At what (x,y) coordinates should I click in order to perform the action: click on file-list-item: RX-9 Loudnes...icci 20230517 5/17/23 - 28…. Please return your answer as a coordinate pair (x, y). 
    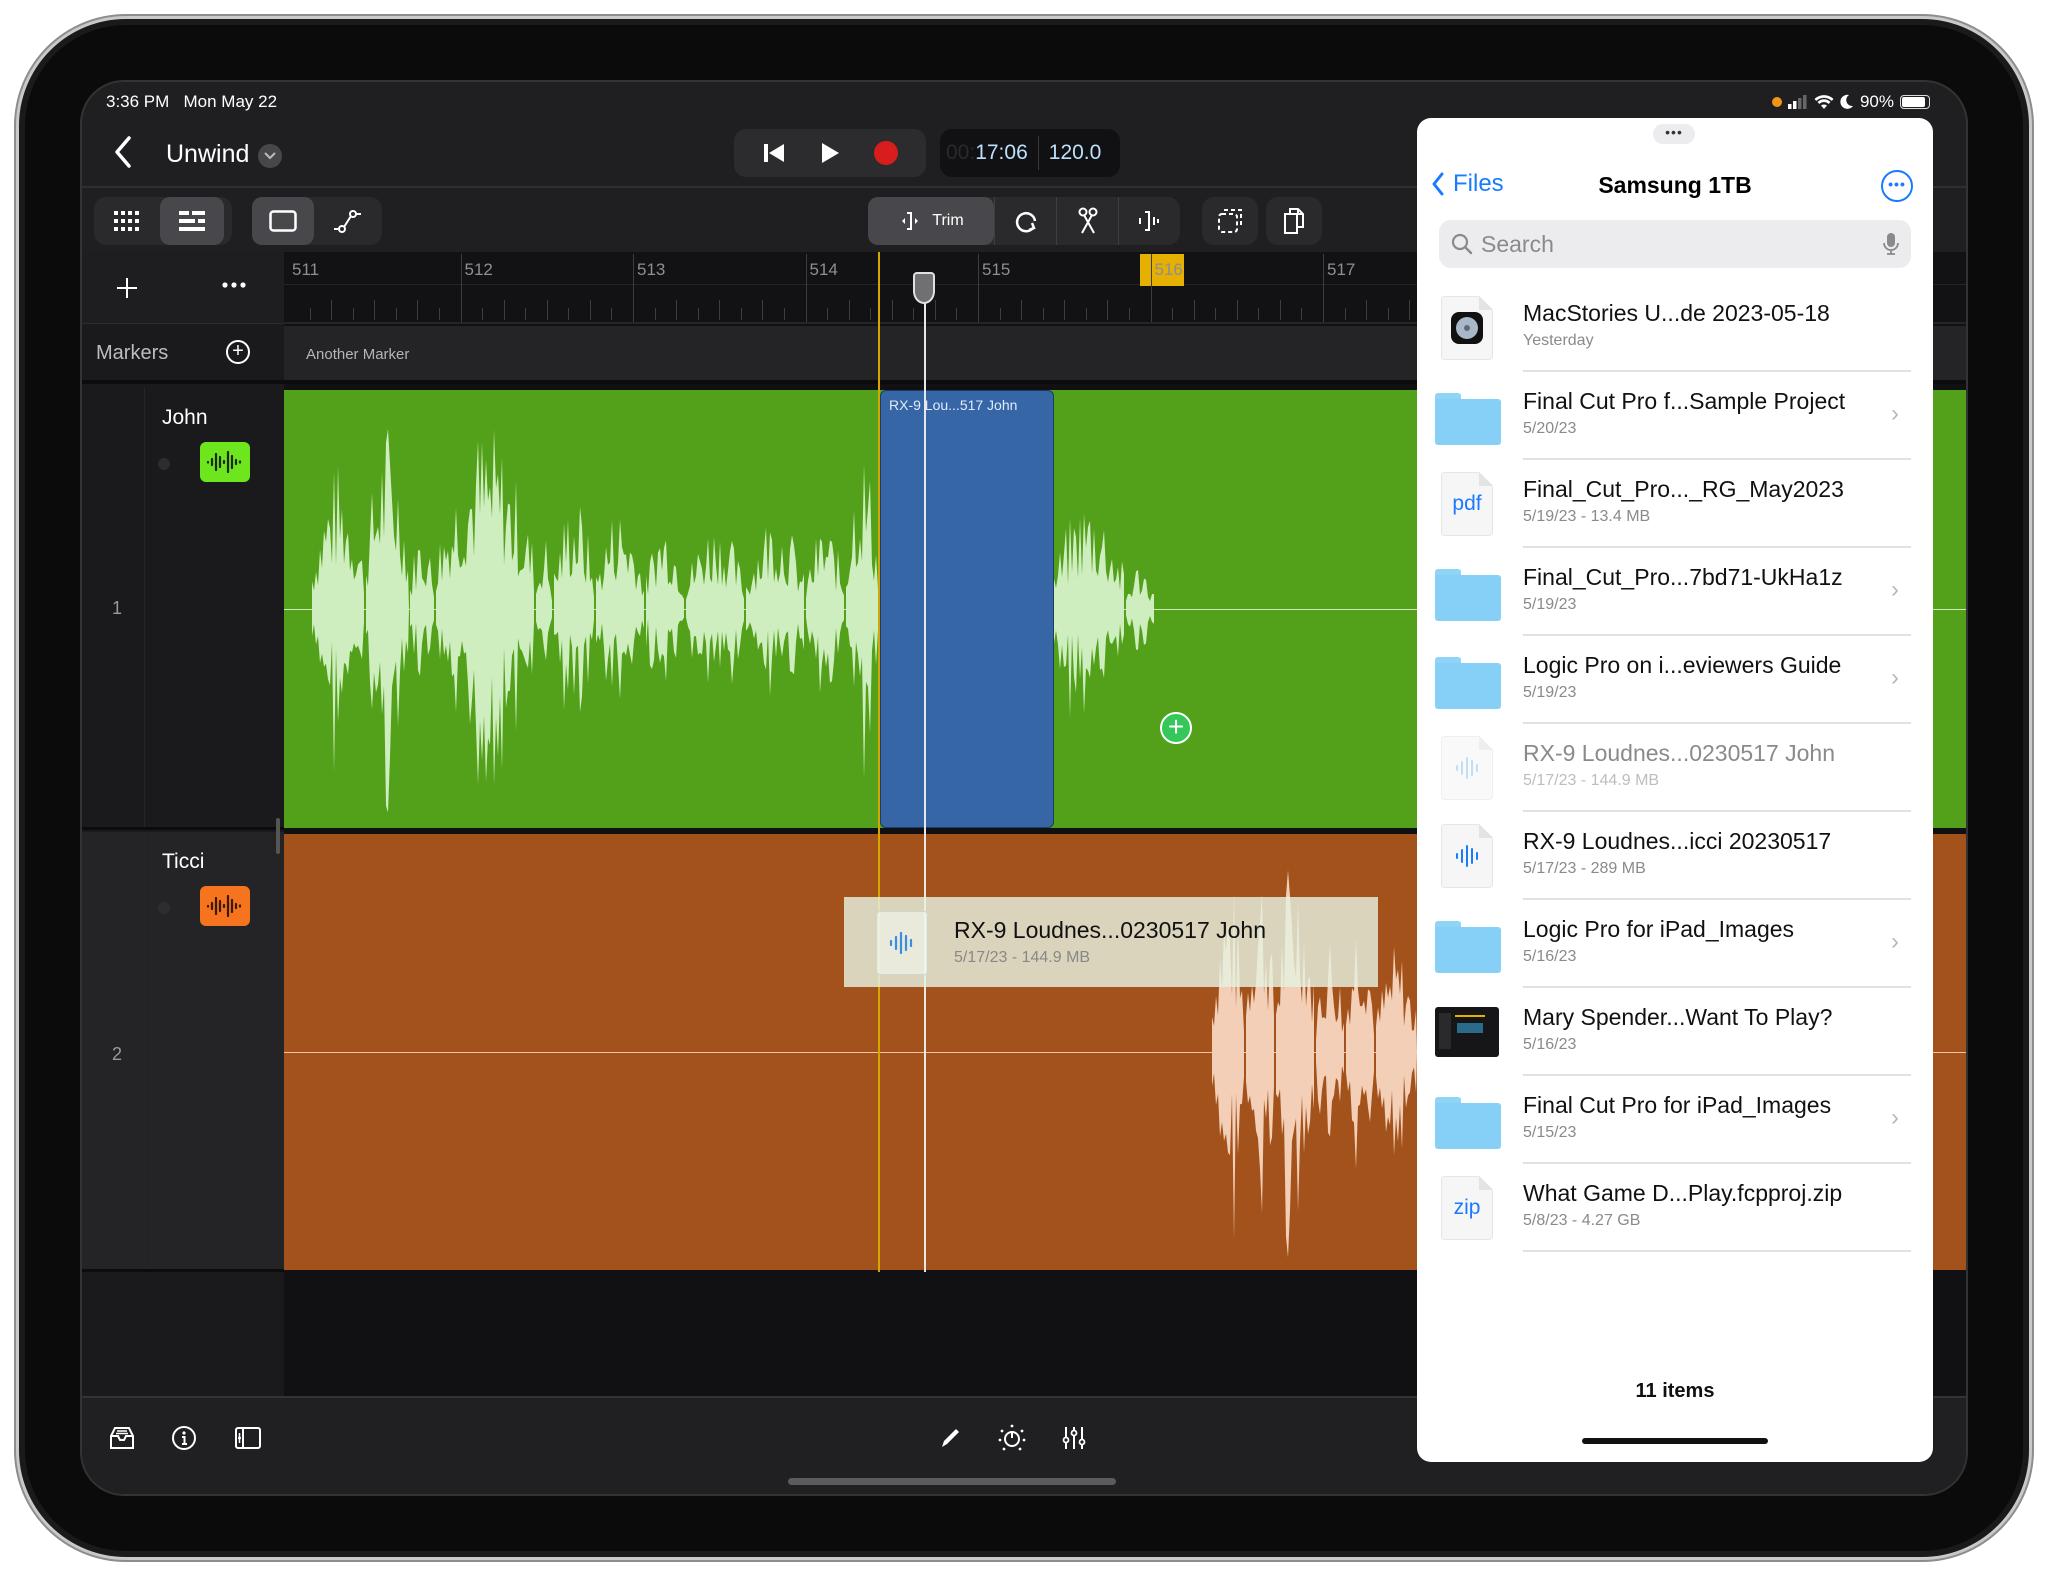
    Looking at the image, I should click on (1675, 856).